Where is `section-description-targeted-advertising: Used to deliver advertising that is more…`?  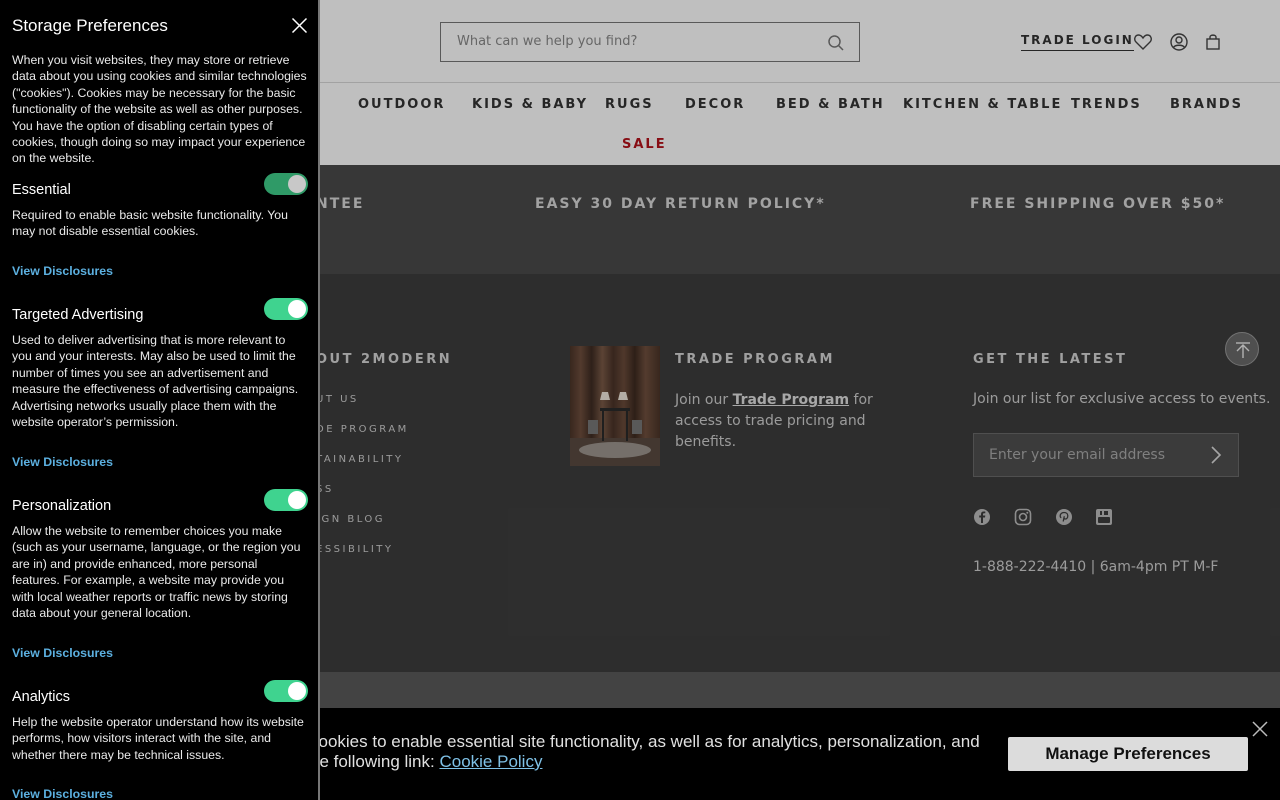
section-description-targeted-advertising: Used to deliver advertising that is more… is located at coordinates (155, 381).